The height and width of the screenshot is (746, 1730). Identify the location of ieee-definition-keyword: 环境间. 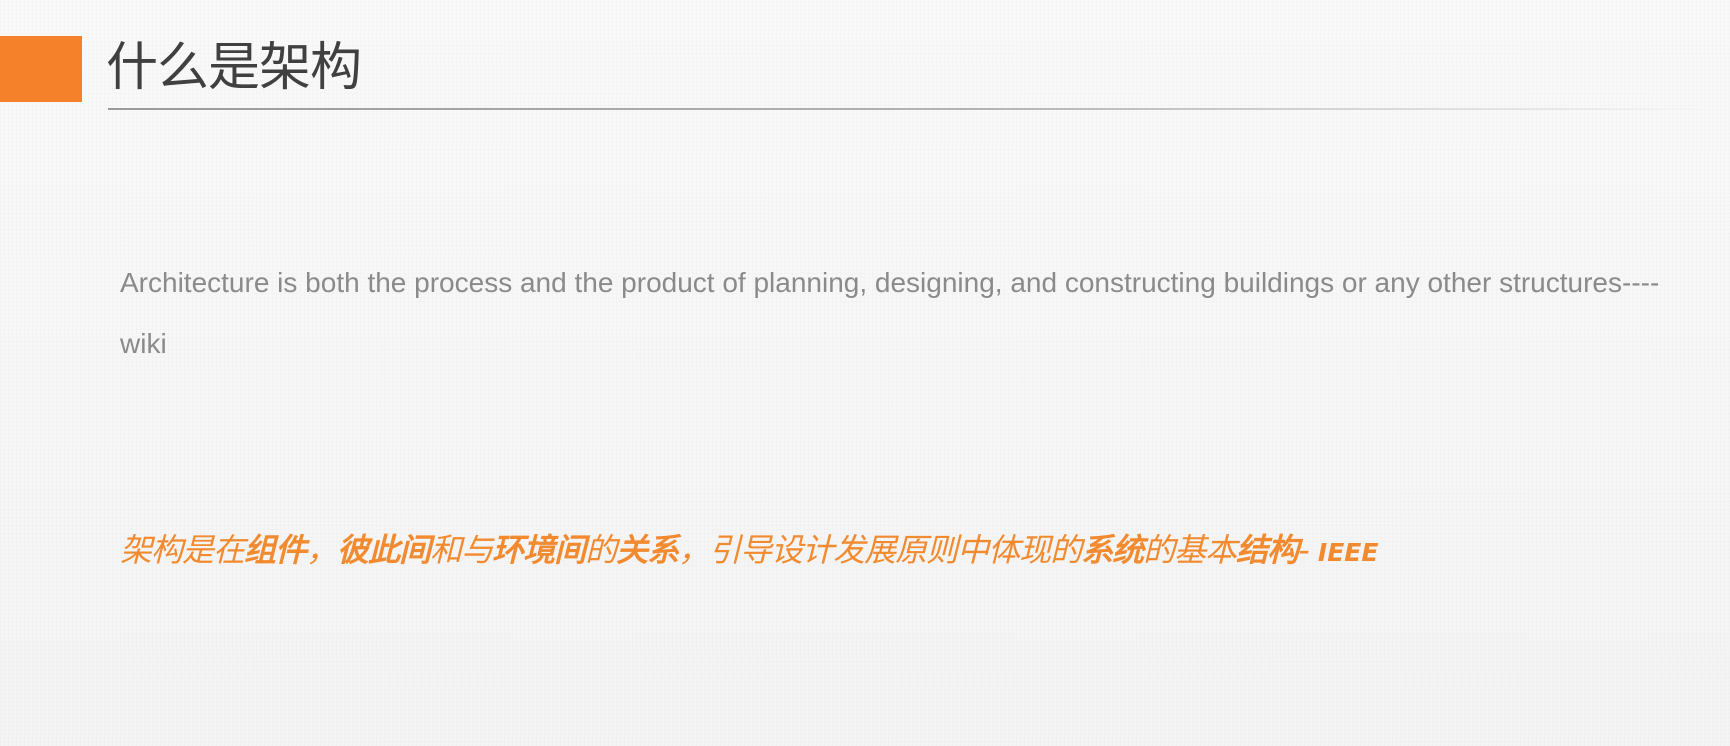
(539, 550).